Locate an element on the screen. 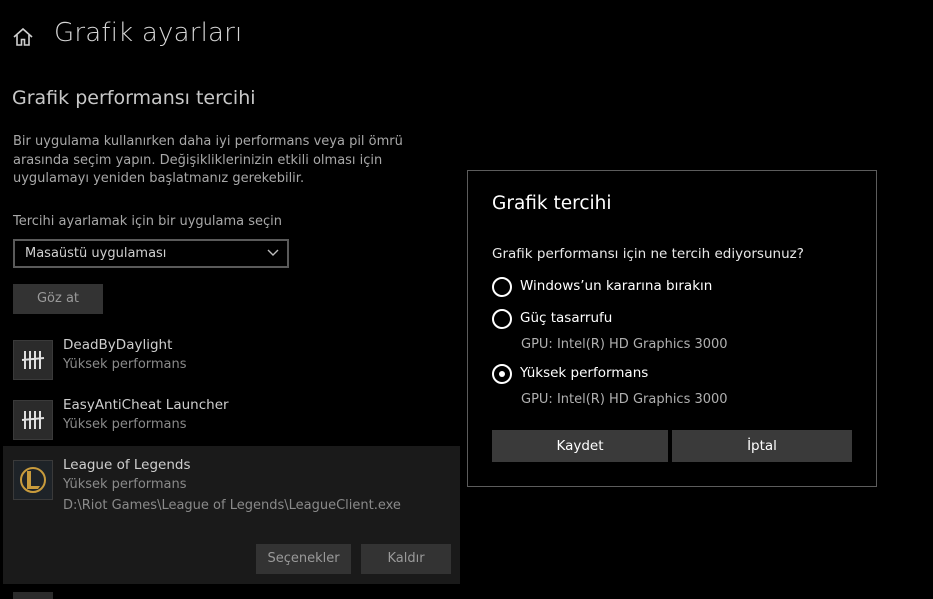 The height and width of the screenshot is (599, 933). app-list-item is located at coordinates (33, 595).